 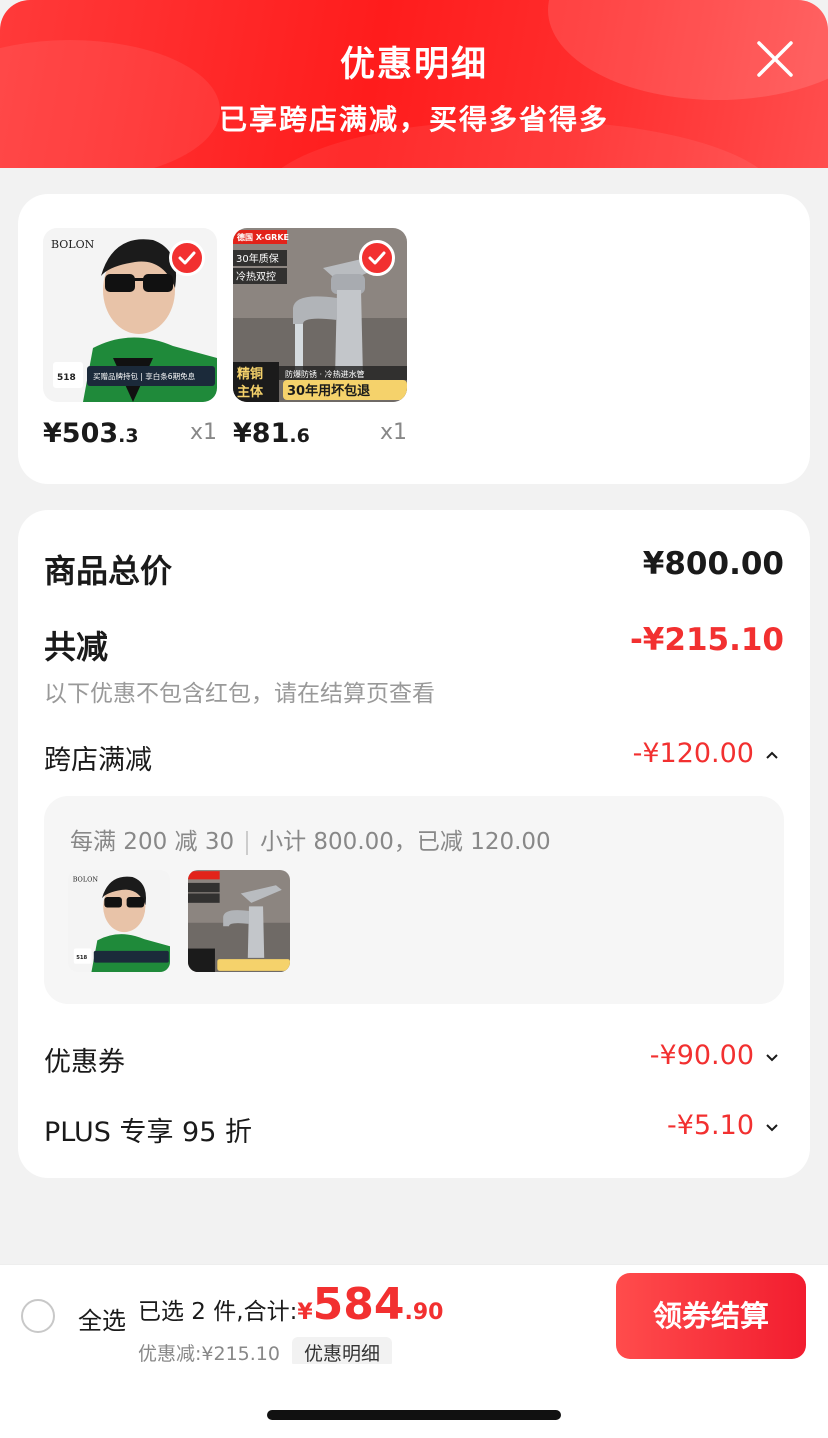 I want to click on product-item: BOLON 518 买赠品牌持包 | 享白条6期免息 ¥503.3 x1, so click(x=130, y=338).